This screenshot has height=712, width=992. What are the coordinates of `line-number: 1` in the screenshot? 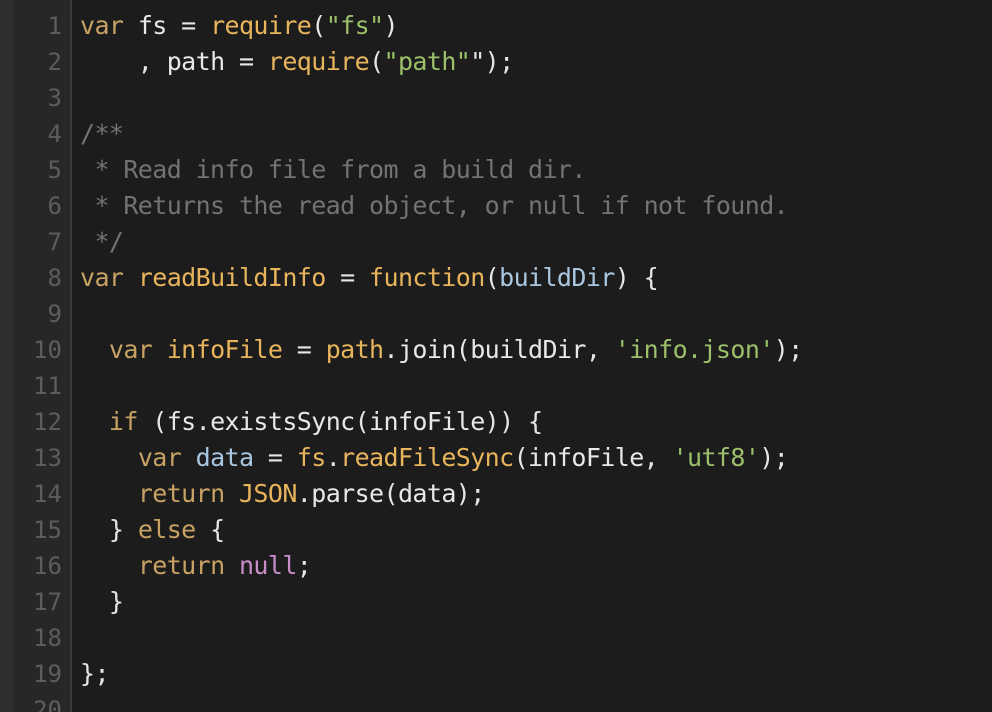 It's located at (54, 26).